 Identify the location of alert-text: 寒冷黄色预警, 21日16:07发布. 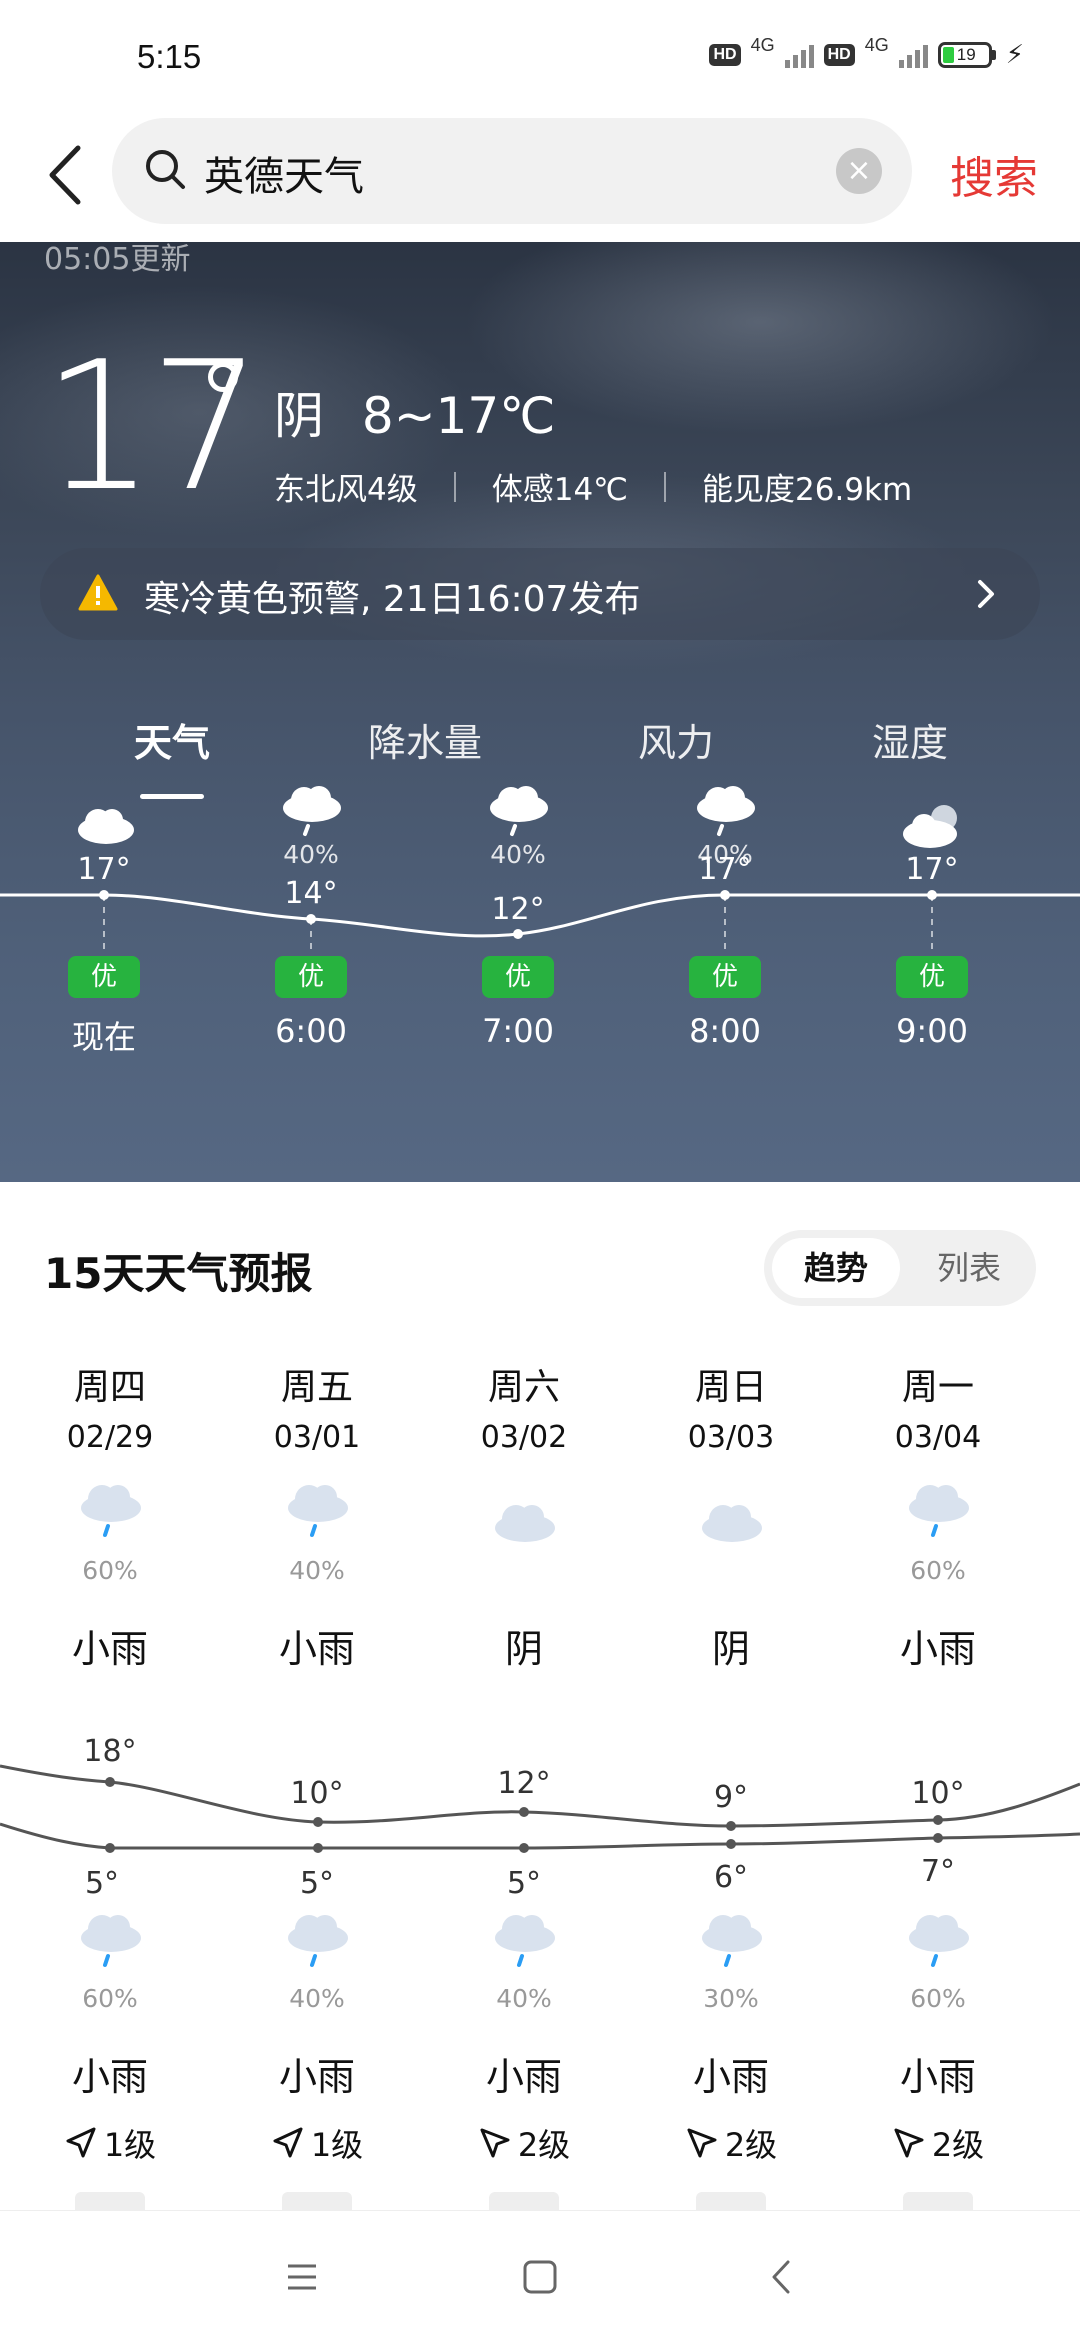
(392, 599).